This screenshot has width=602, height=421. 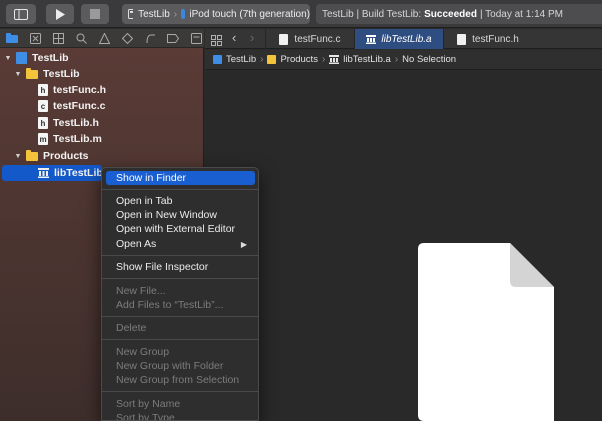 What do you see at coordinates (77, 139) in the screenshot?
I see `tree-item-label: TestLib.m` at bounding box center [77, 139].